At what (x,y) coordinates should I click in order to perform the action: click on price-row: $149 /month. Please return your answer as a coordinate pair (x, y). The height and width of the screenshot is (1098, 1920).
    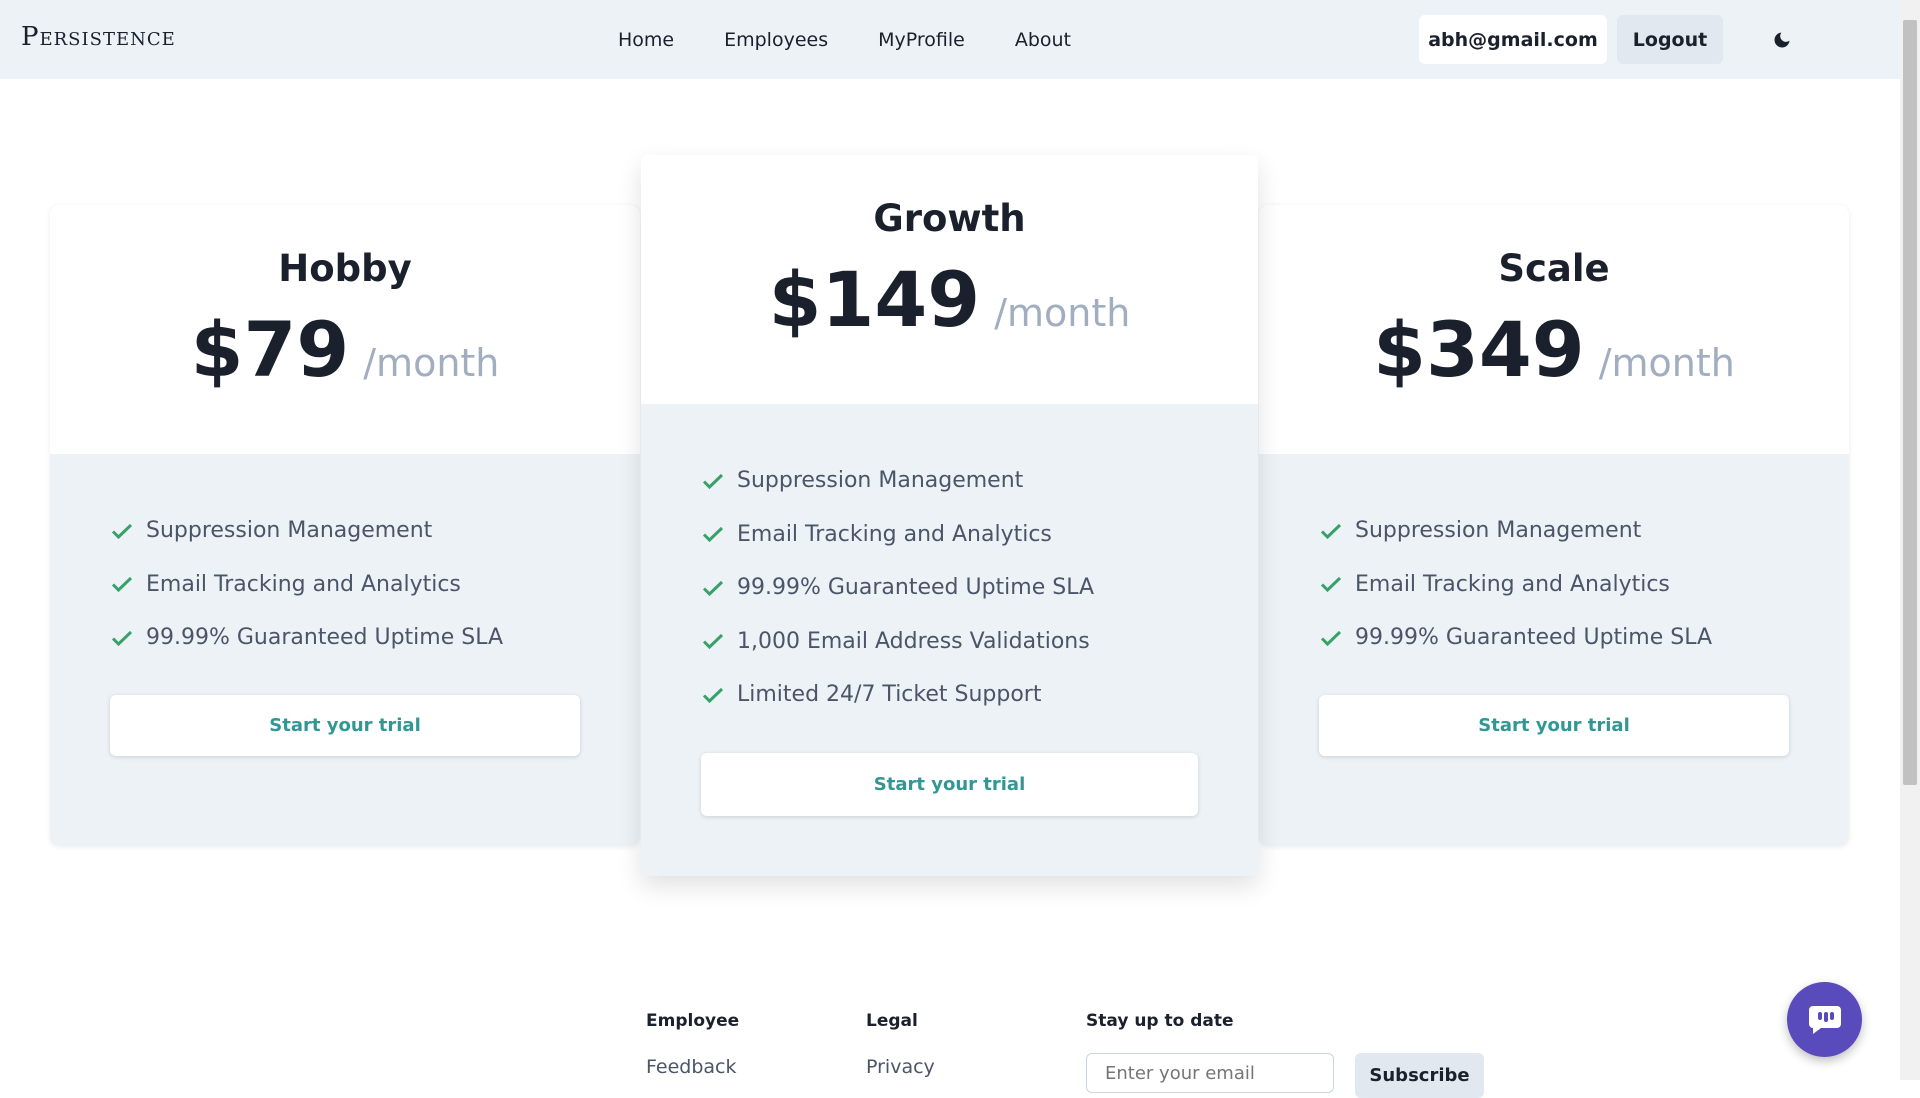
    Looking at the image, I should click on (949, 299).